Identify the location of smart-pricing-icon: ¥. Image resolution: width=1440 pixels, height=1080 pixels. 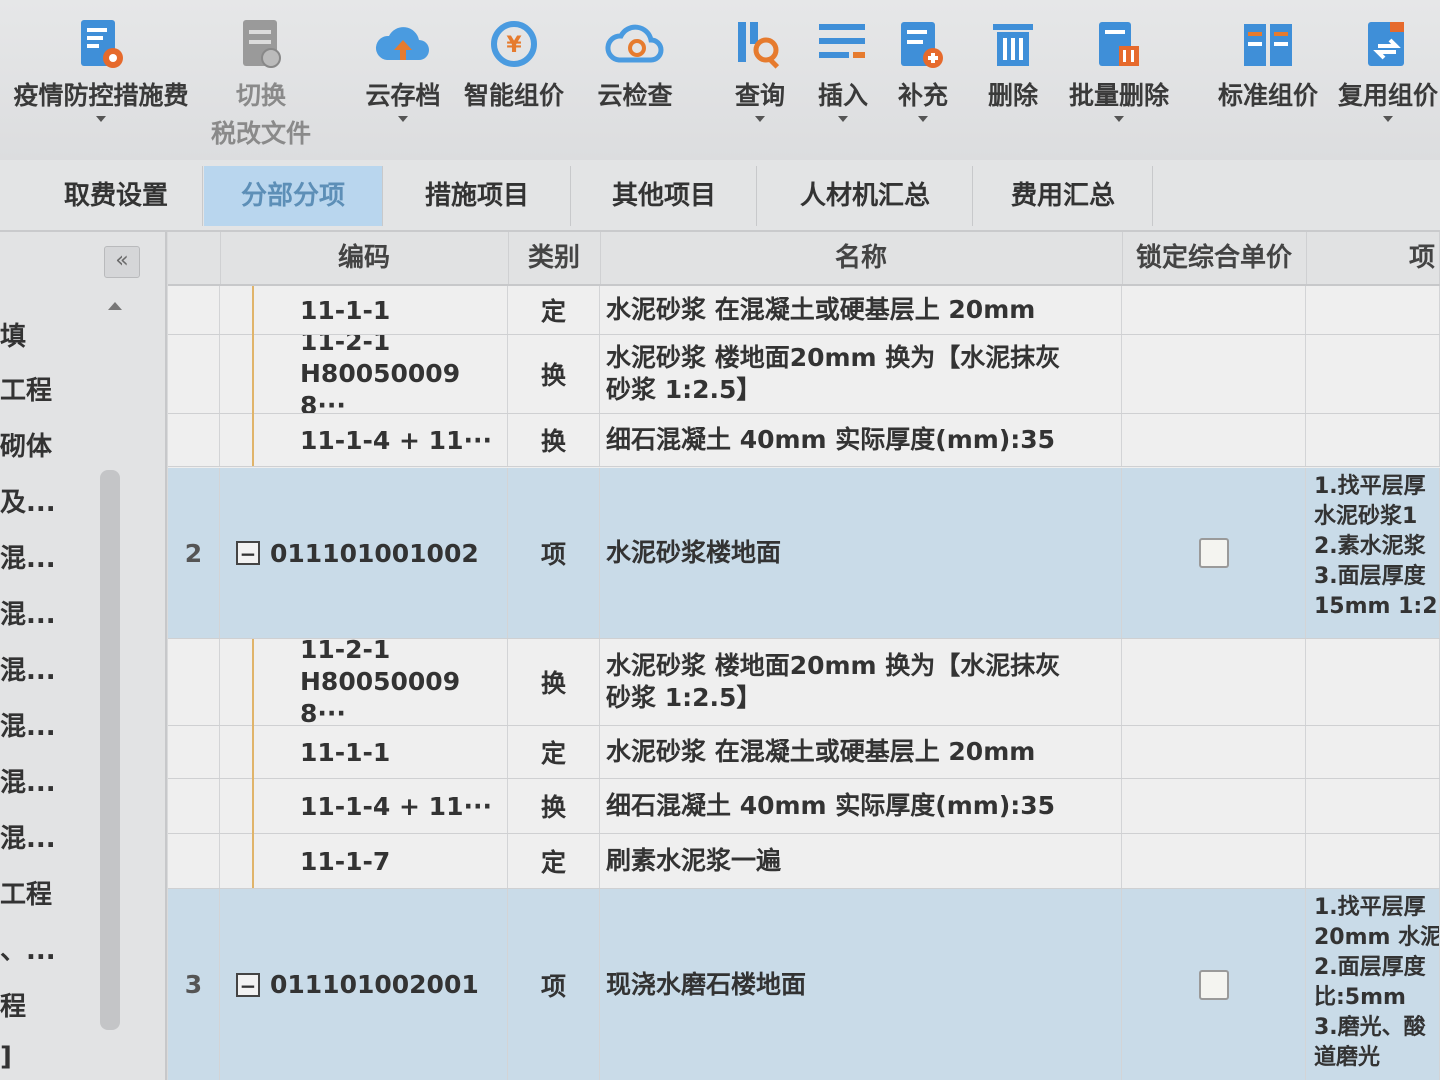
(514, 44).